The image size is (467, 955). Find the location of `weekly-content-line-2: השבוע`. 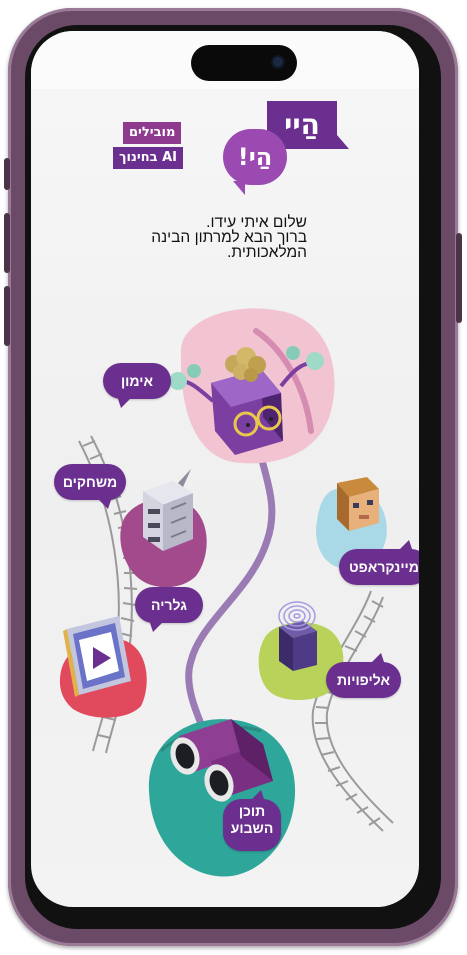

weekly-content-line-2: השבוע is located at coordinates (252, 828).